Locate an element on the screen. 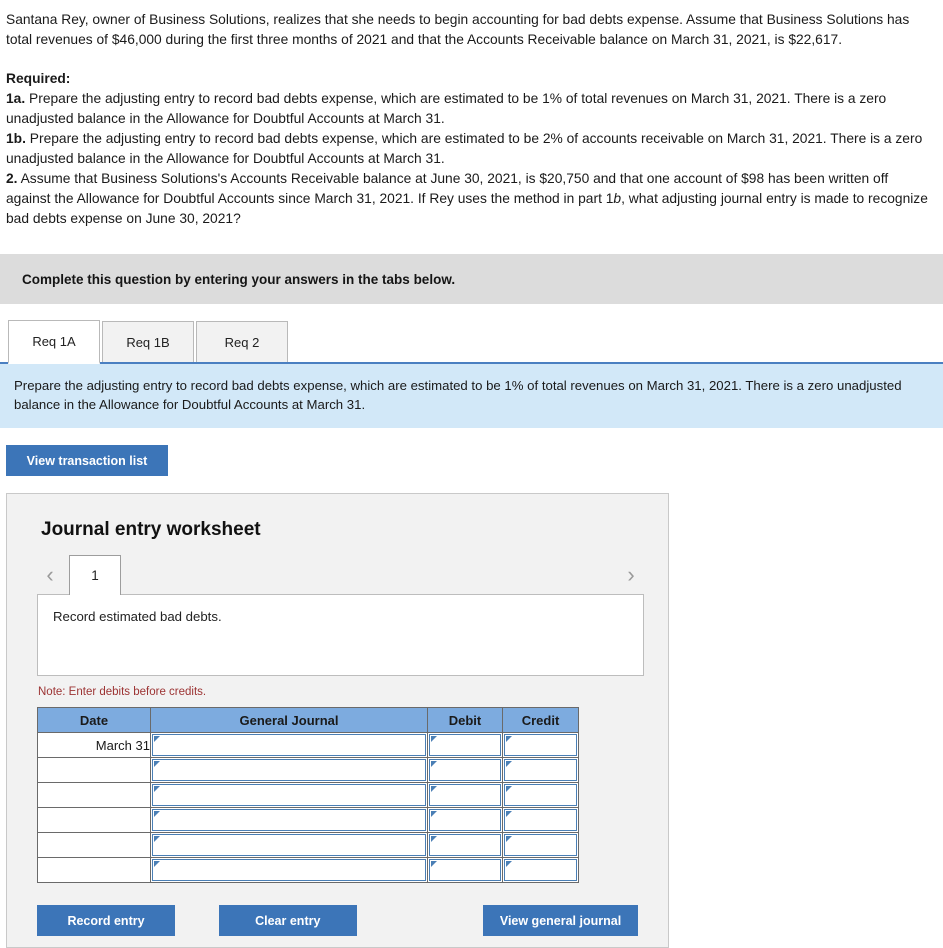  column-header-date: Date is located at coordinates (94, 720).